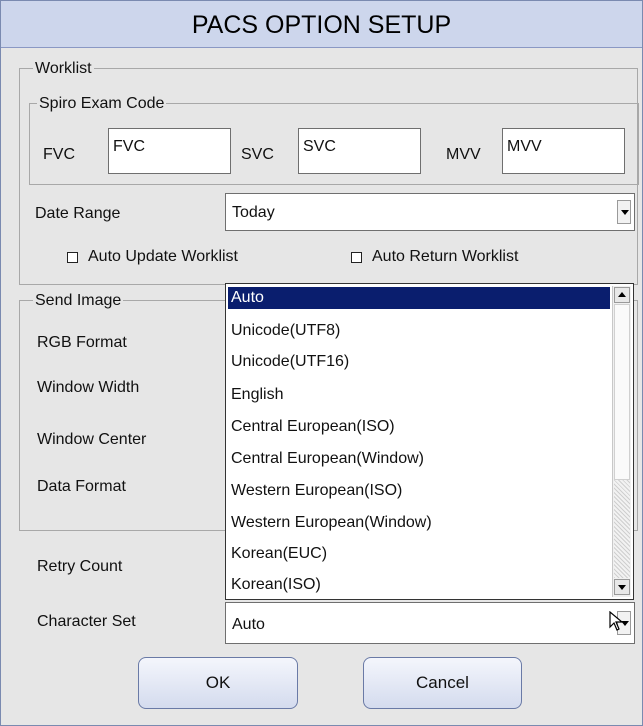  Describe the element at coordinates (463, 154) in the screenshot. I see `mvv-label: MVV` at that location.